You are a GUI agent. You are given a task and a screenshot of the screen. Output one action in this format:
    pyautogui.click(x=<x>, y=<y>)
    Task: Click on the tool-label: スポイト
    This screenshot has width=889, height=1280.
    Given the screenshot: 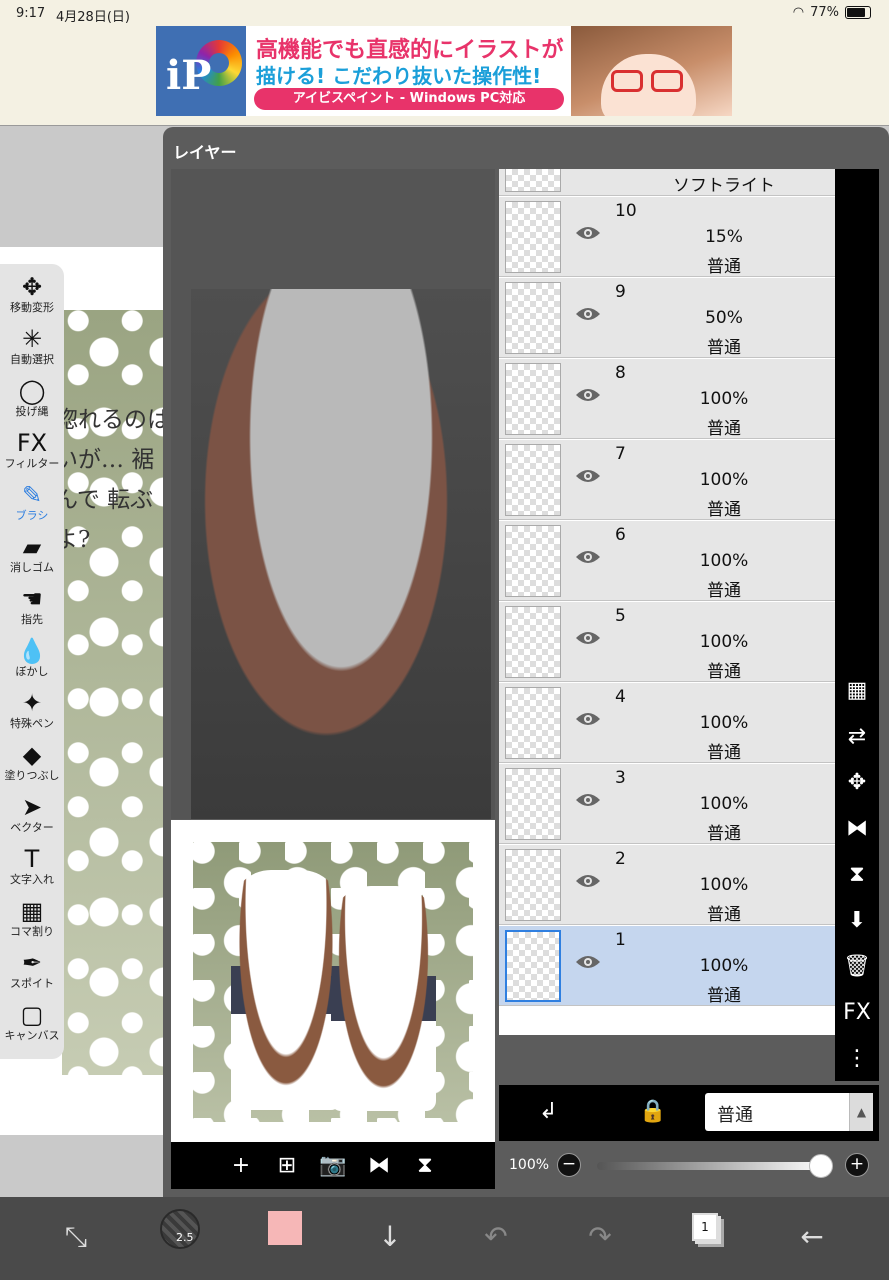 What is the action you would take?
    pyautogui.click(x=32, y=983)
    